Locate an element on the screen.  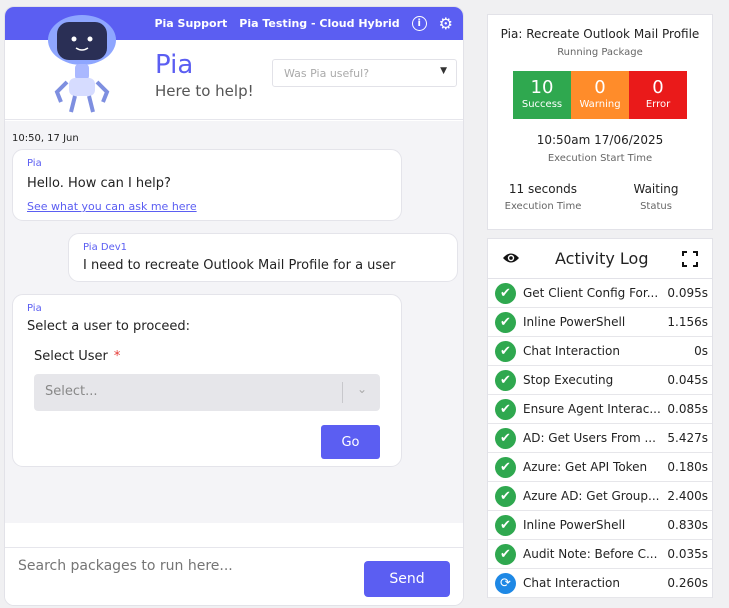
activity-log-row: ✔ Inline PowerShell 1.156s is located at coordinates (600, 322).